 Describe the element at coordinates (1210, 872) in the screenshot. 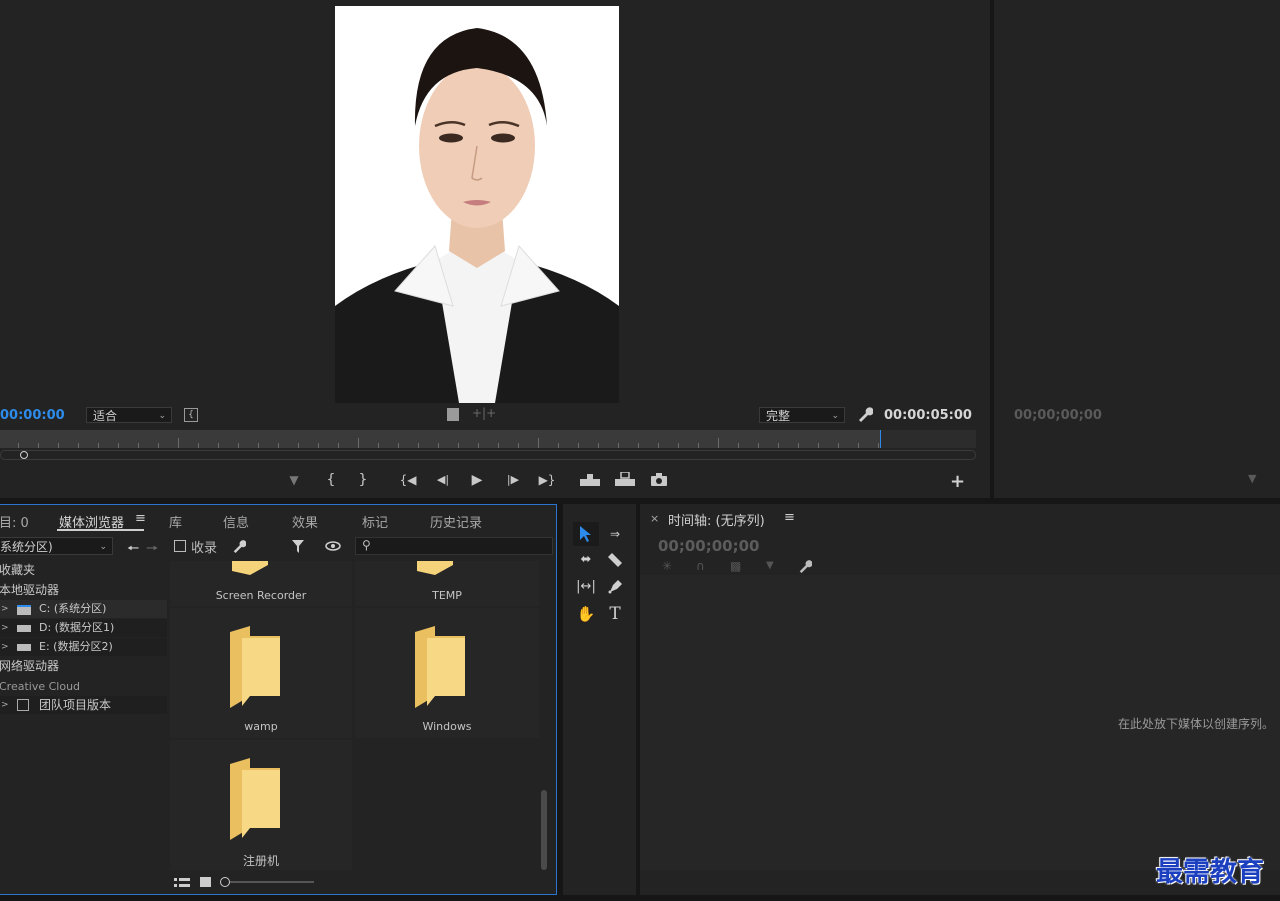

I see `watermark-logo: 最需教育` at that location.